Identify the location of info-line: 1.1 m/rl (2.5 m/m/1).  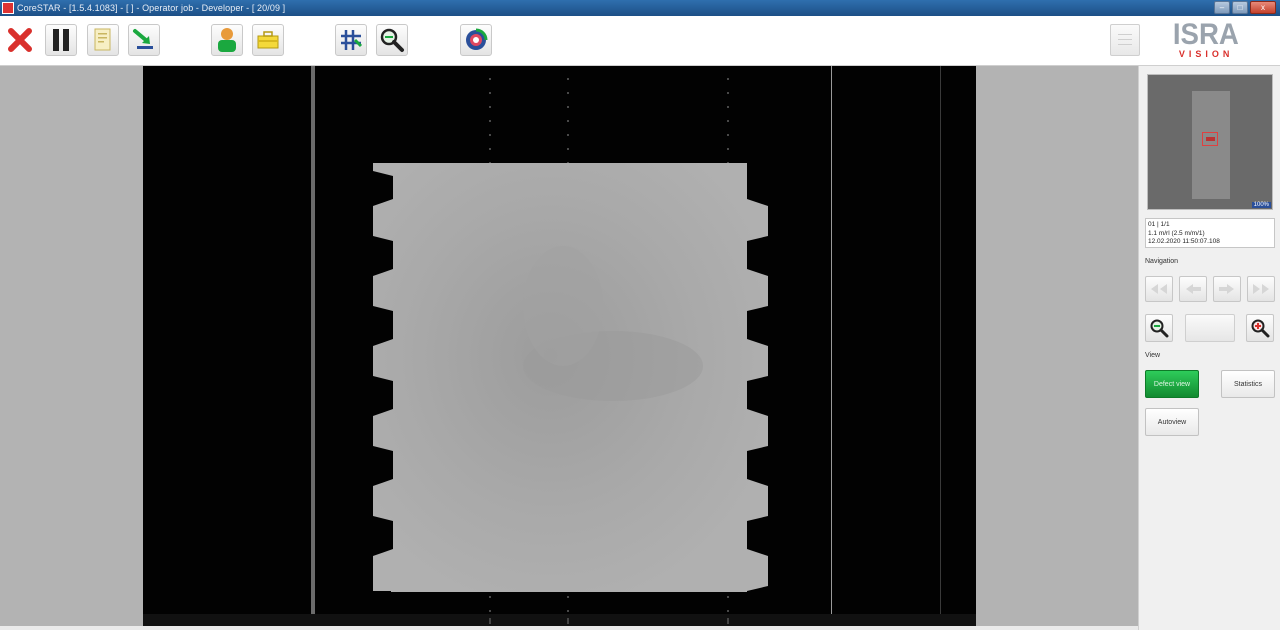
(1176, 233).